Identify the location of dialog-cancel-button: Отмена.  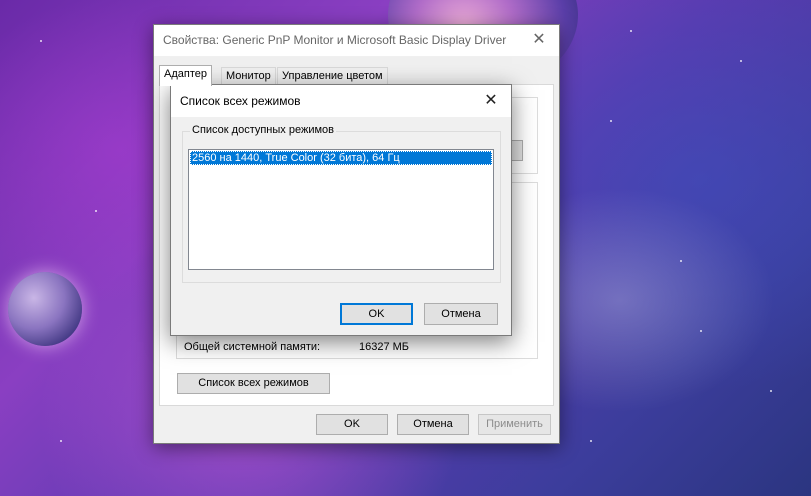
(461, 314).